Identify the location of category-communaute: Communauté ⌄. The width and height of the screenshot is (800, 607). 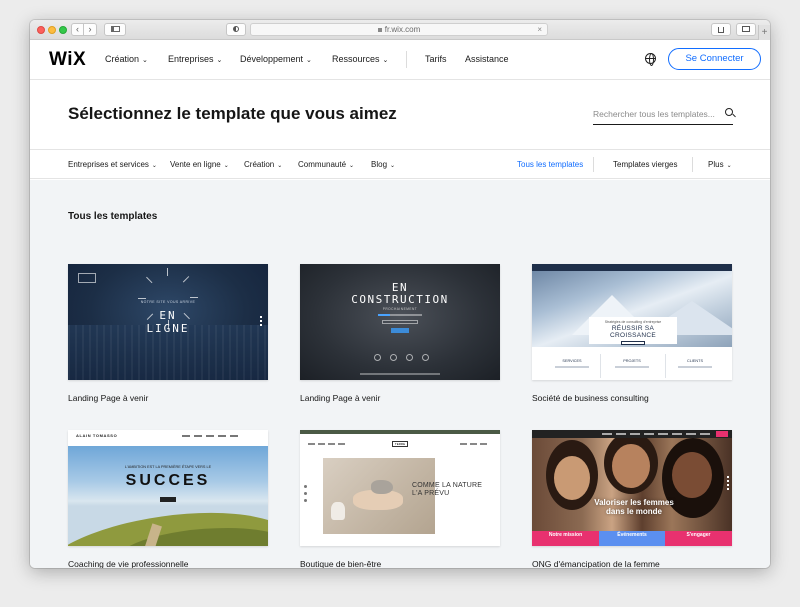
(326, 164).